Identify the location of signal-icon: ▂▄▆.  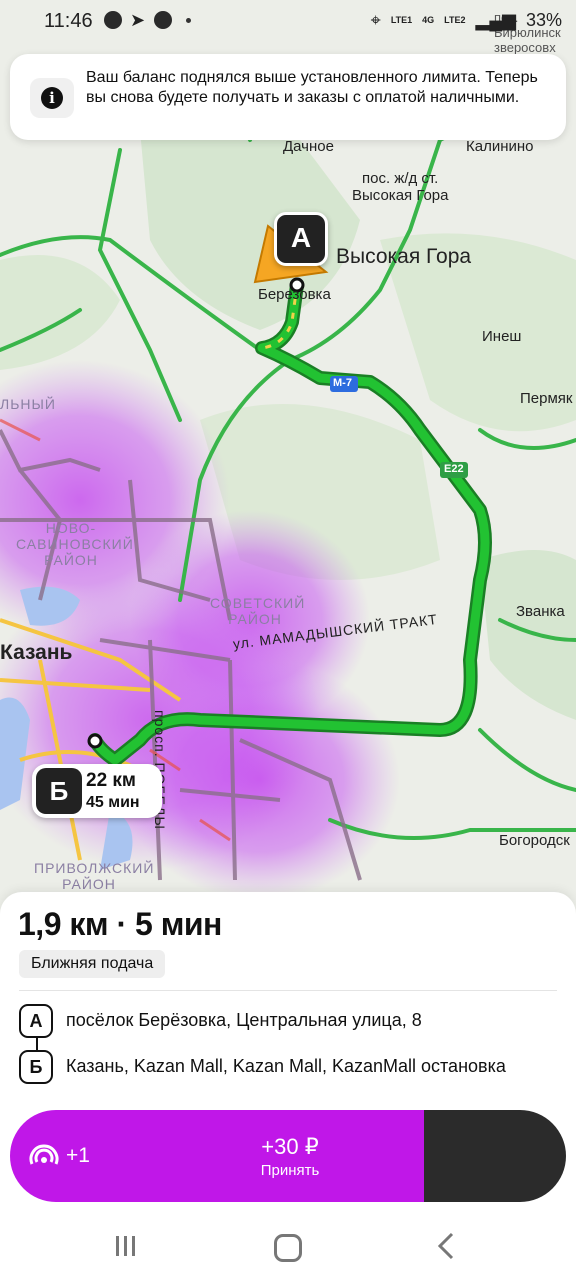
(495, 20).